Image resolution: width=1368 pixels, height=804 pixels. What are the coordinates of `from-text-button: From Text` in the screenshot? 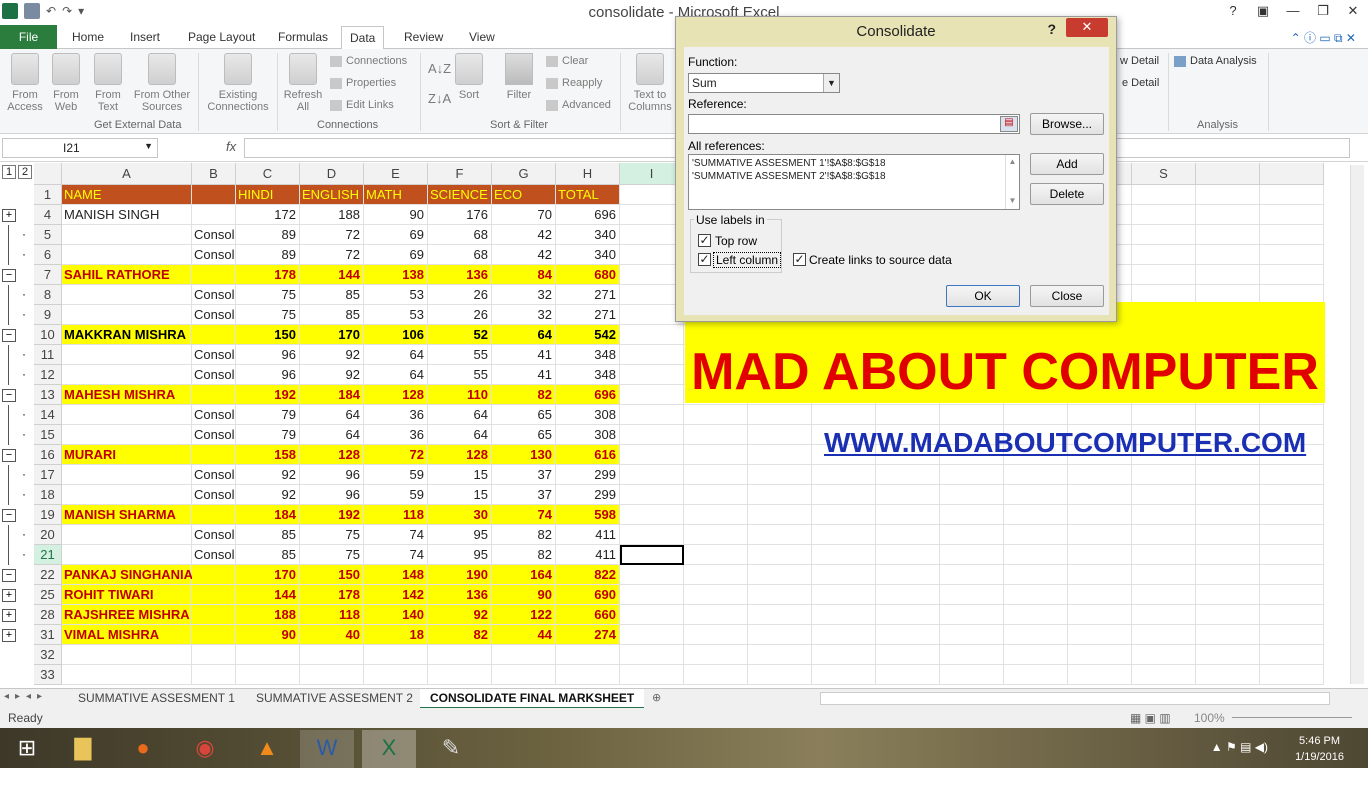 It's located at (108, 83).